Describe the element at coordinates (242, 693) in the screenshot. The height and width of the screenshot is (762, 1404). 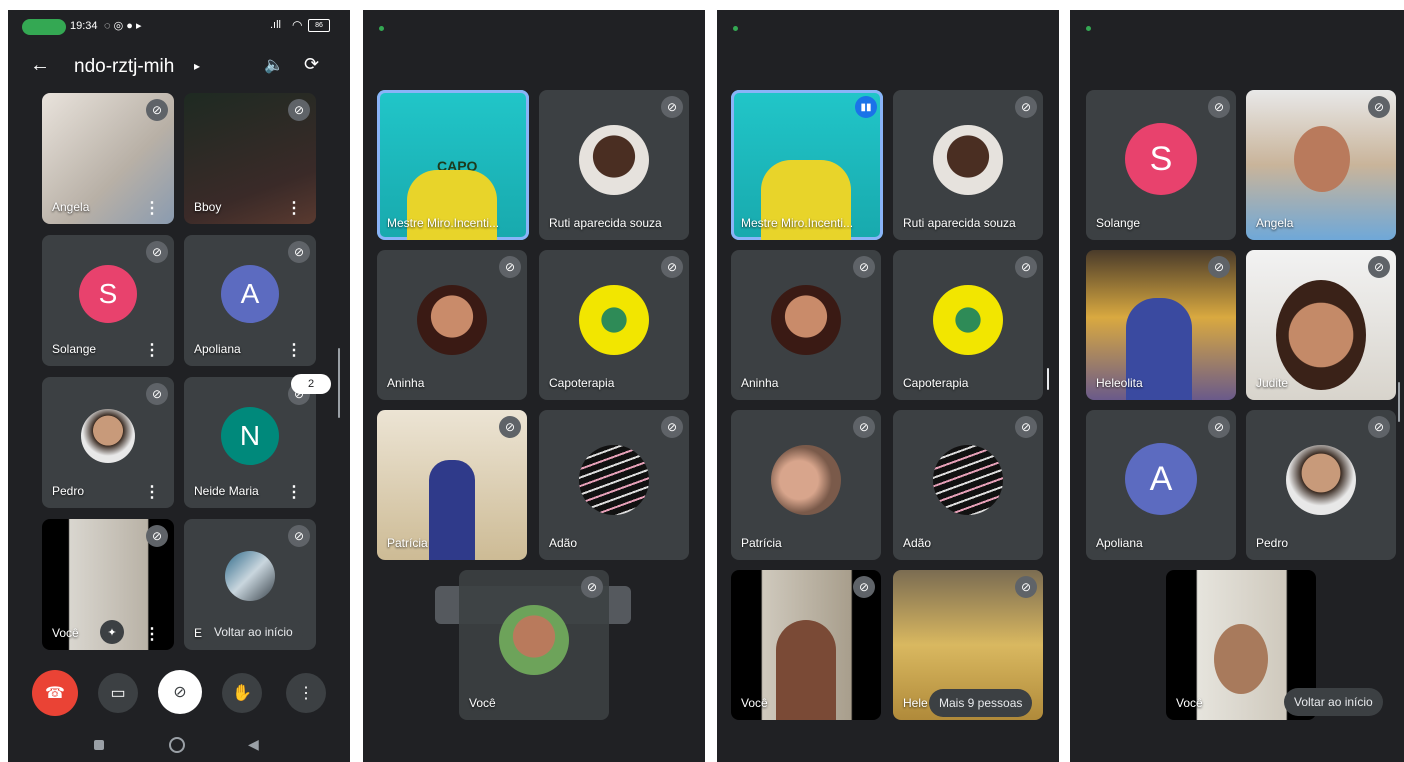
I see `raise-hand-button: ✋` at that location.